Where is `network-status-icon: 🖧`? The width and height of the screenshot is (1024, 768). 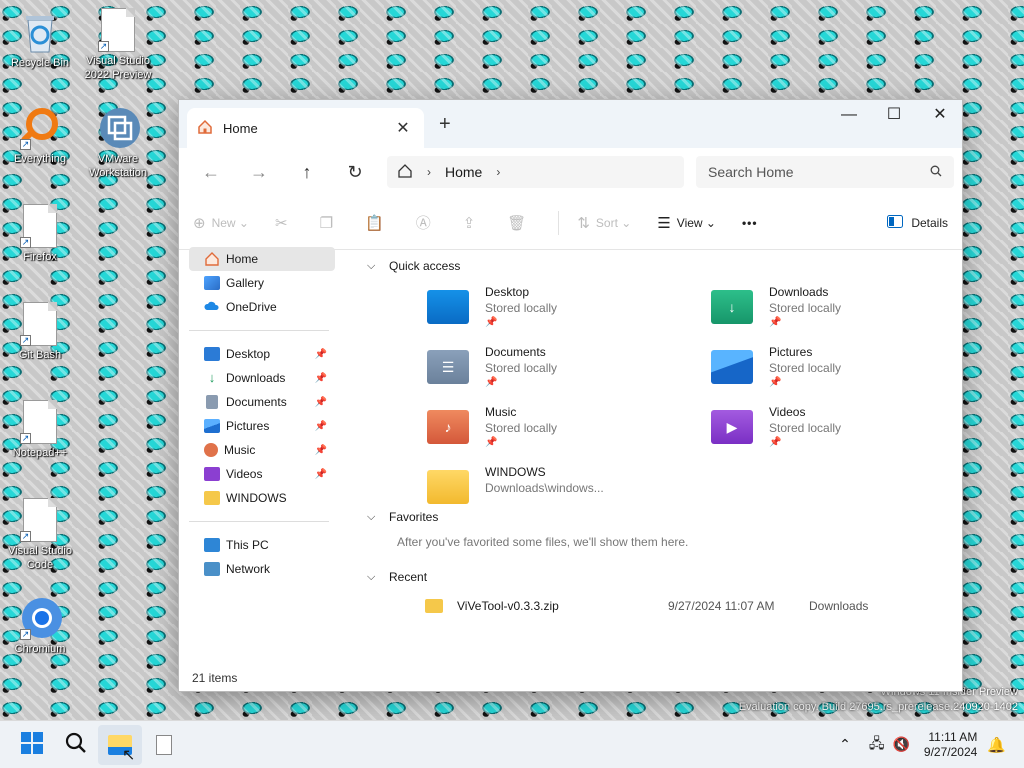 network-status-icon: 🖧 is located at coordinates (877, 745).